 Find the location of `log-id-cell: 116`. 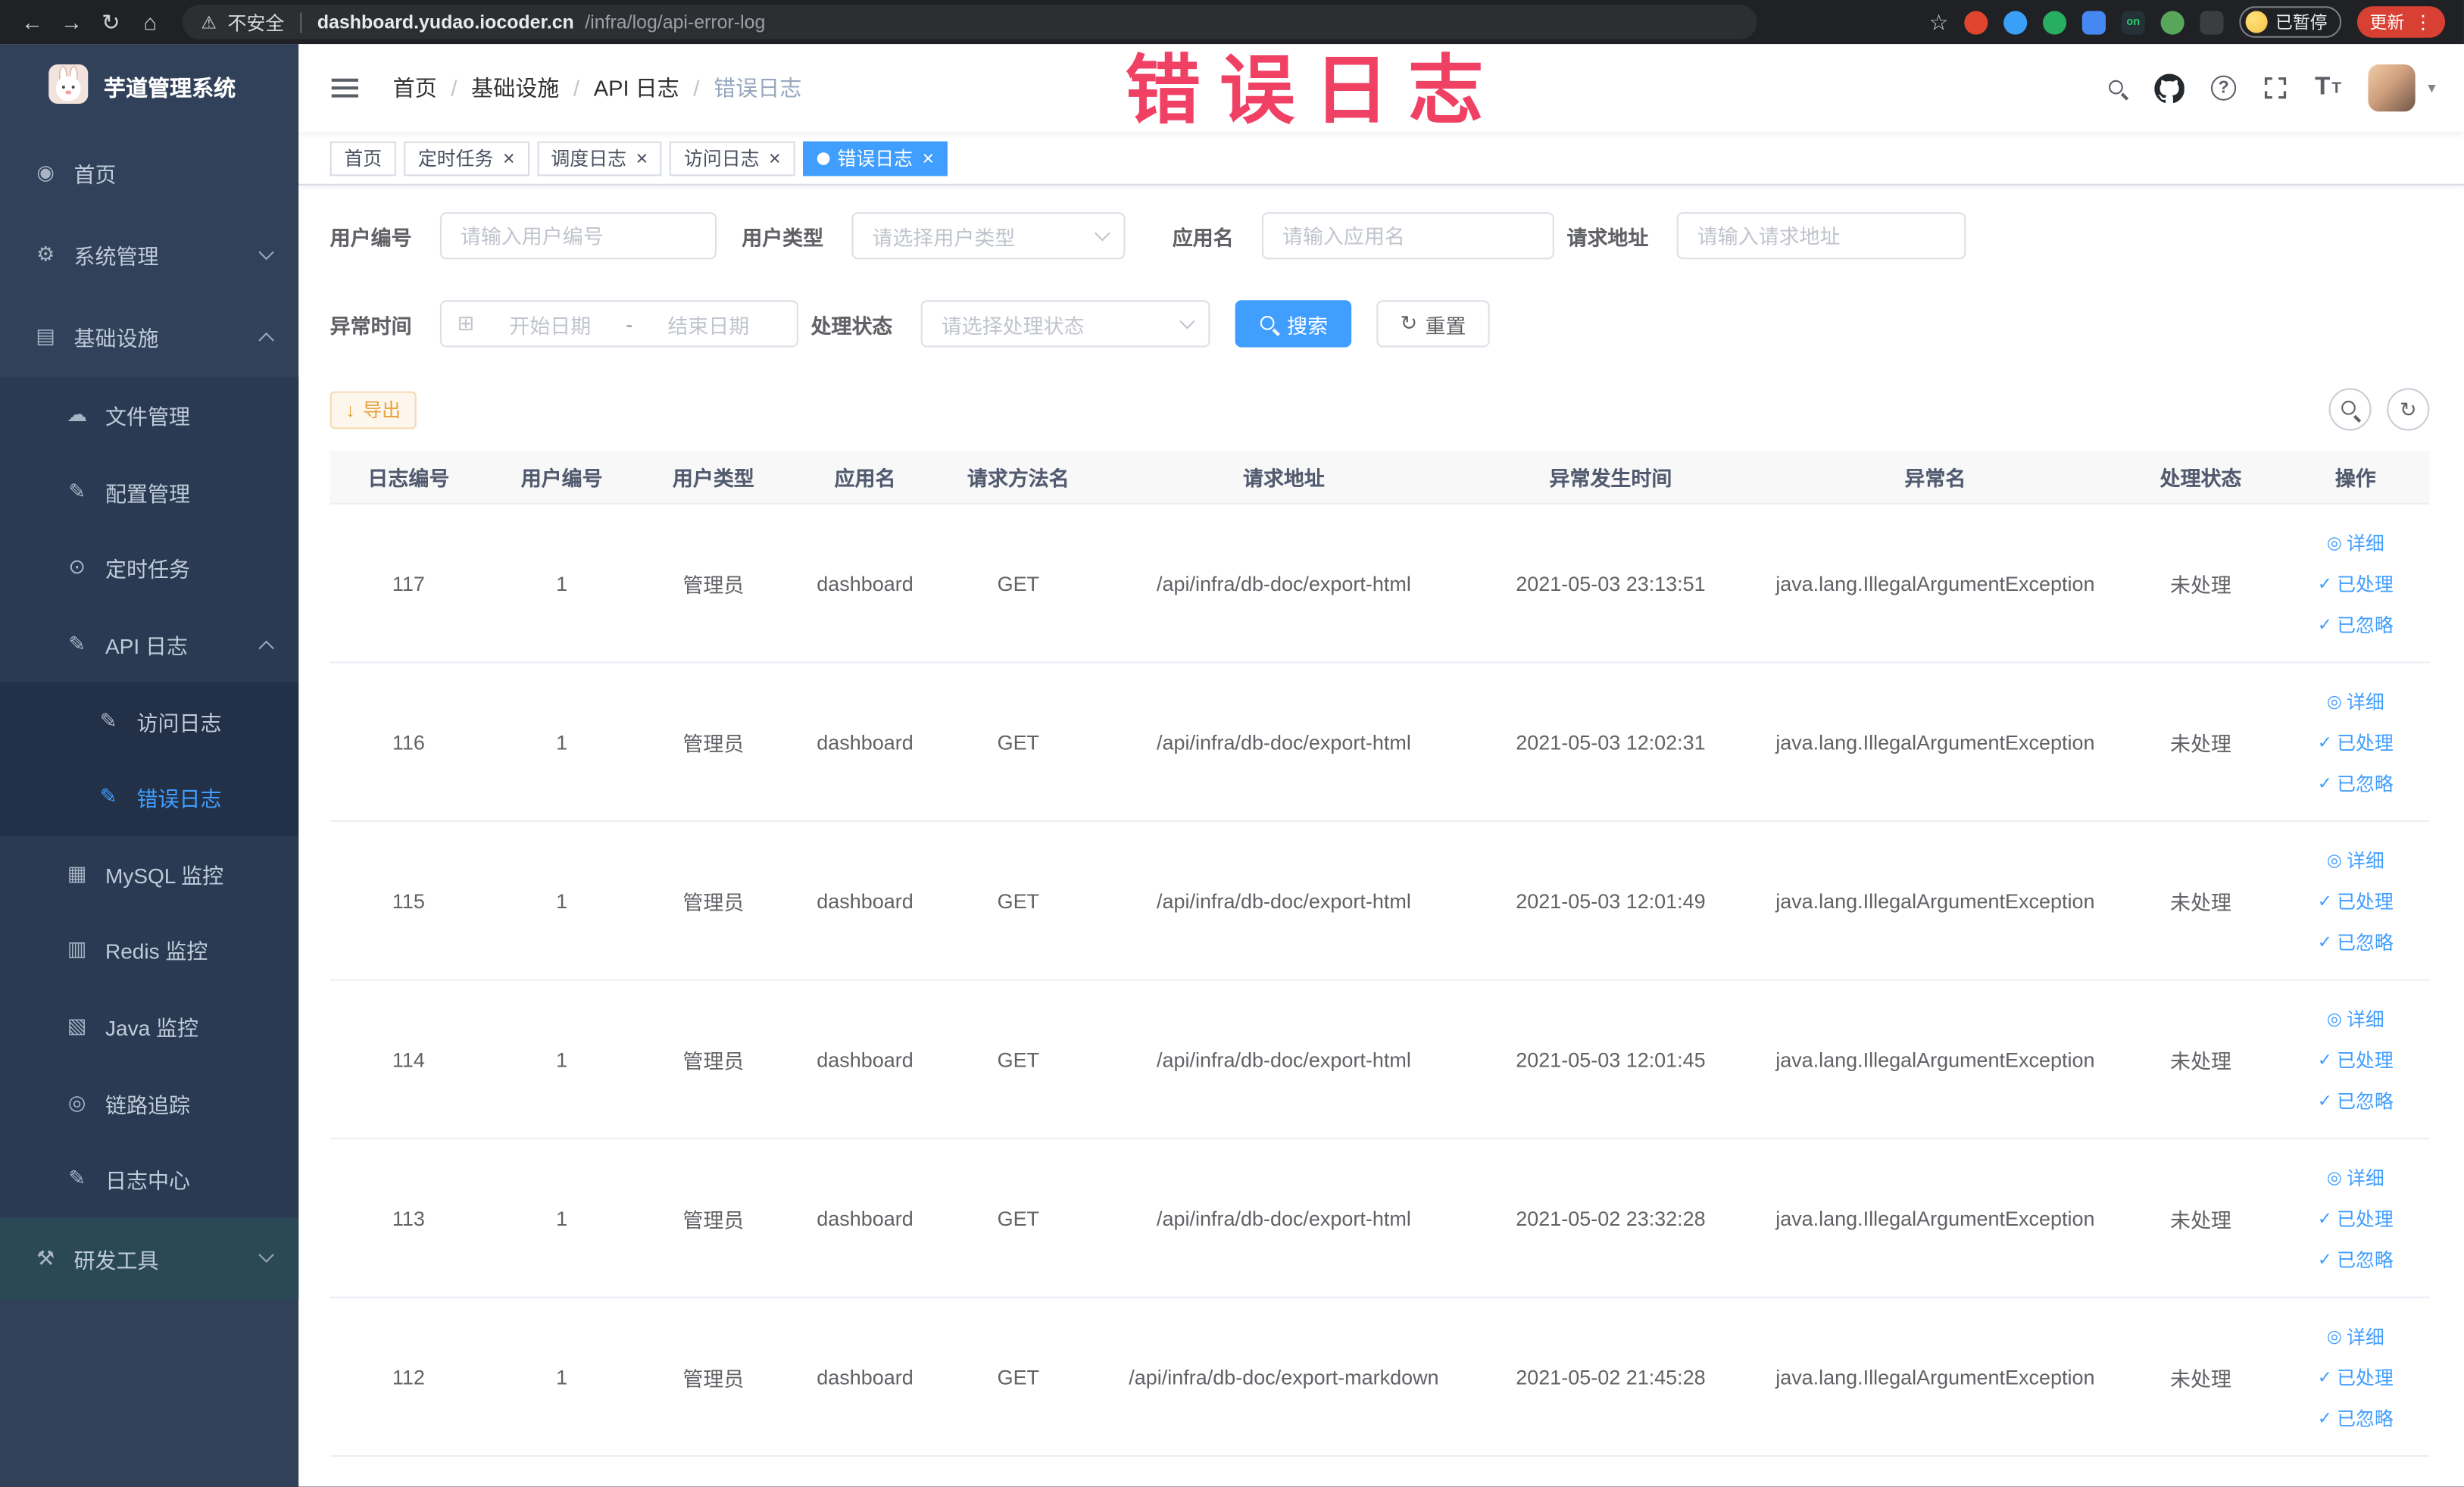

log-id-cell: 116 is located at coordinates (408, 741).